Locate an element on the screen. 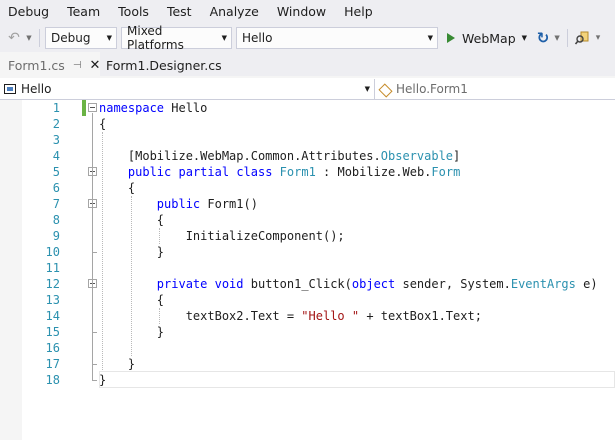 The image size is (615, 440). close-icon: ✕ is located at coordinates (95, 65).